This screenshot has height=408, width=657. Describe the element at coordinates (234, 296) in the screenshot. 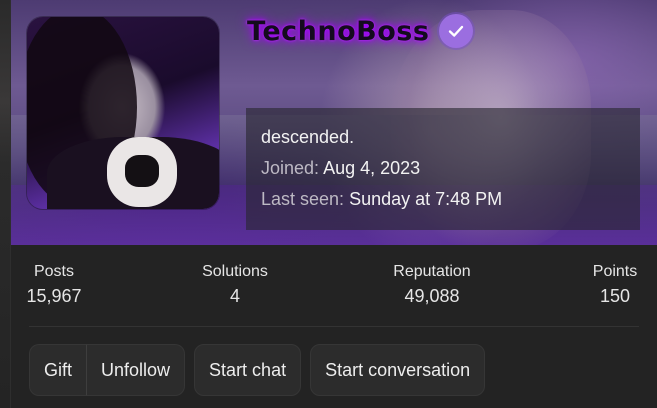

I see `stat-value: 4` at that location.